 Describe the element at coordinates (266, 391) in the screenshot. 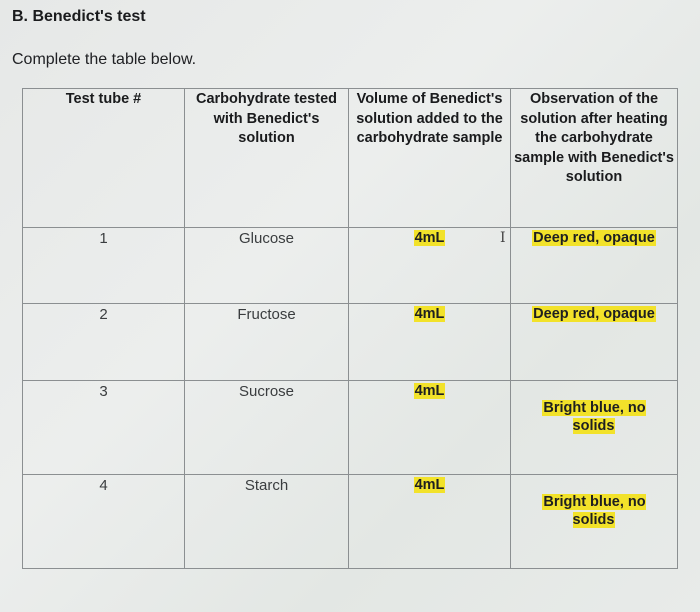

I see `carbohydrate-name: Sucrose` at that location.